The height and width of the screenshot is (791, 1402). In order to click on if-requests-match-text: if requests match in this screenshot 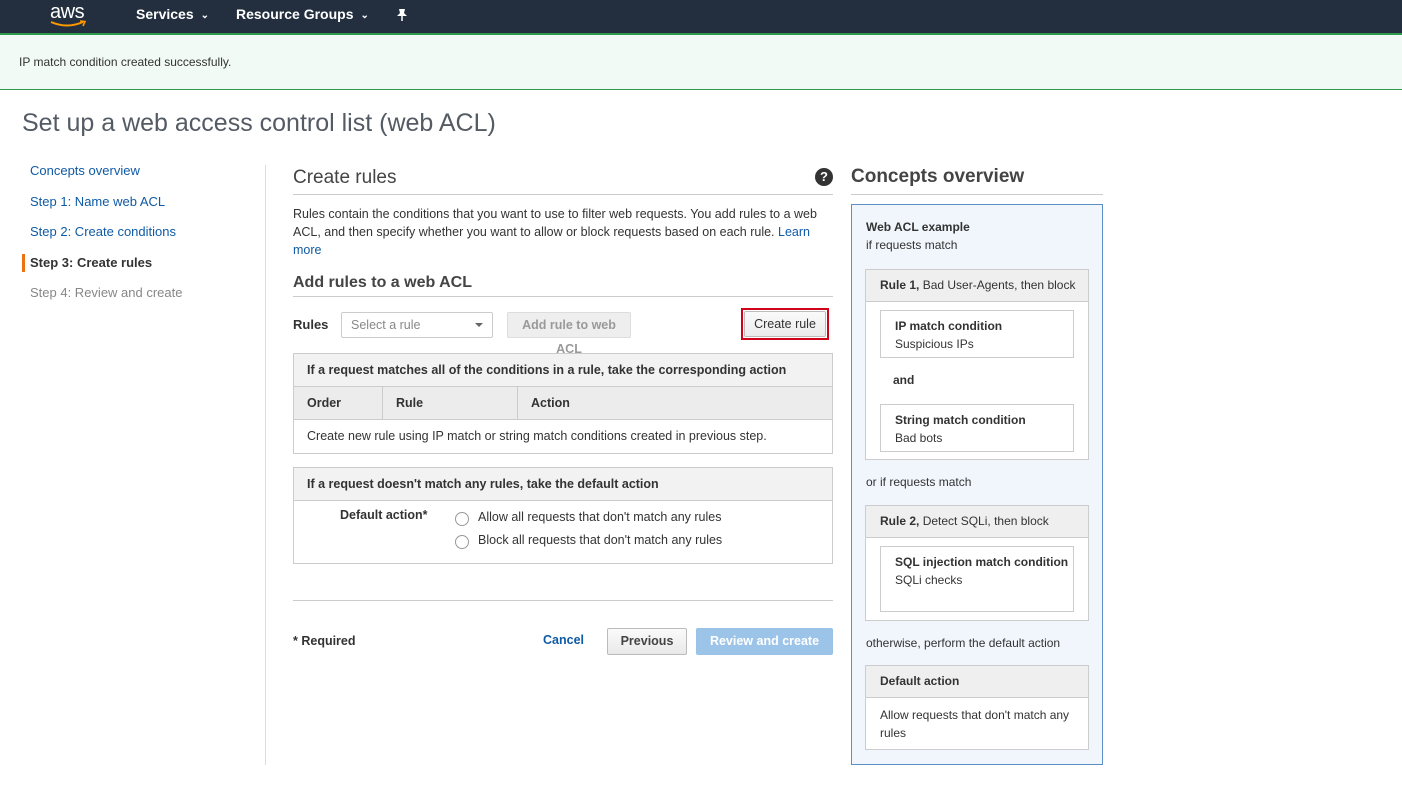, I will do `click(912, 245)`.